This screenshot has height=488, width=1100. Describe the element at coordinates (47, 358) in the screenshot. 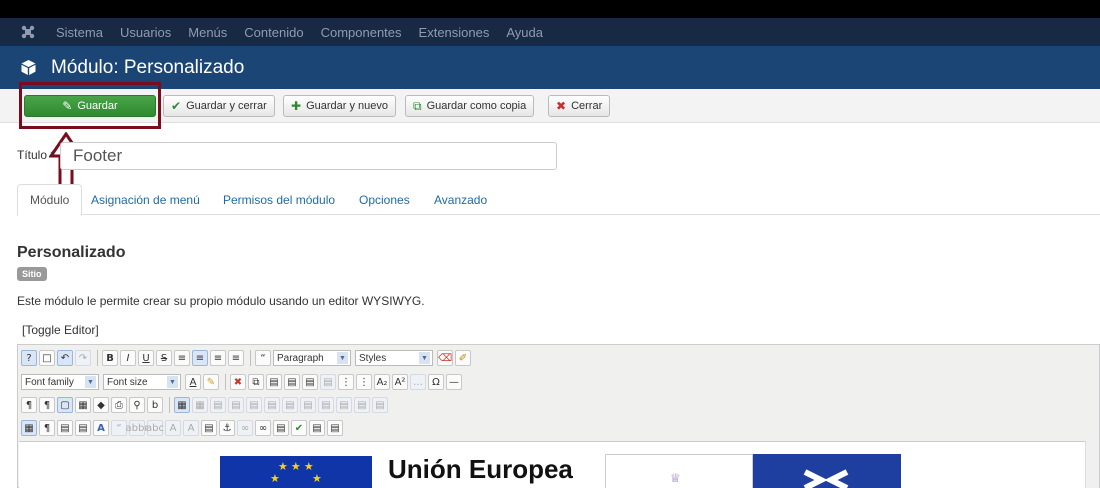

I see `new-document-icon: □` at that location.